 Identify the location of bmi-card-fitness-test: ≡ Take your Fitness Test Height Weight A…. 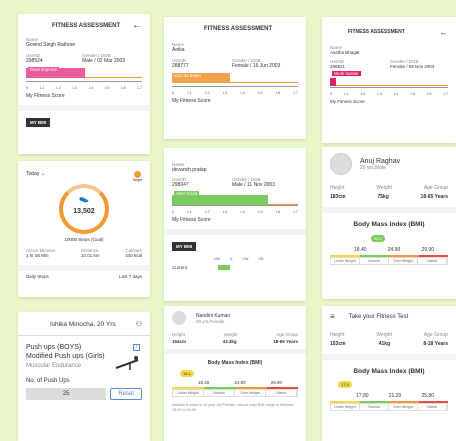
(389, 373).